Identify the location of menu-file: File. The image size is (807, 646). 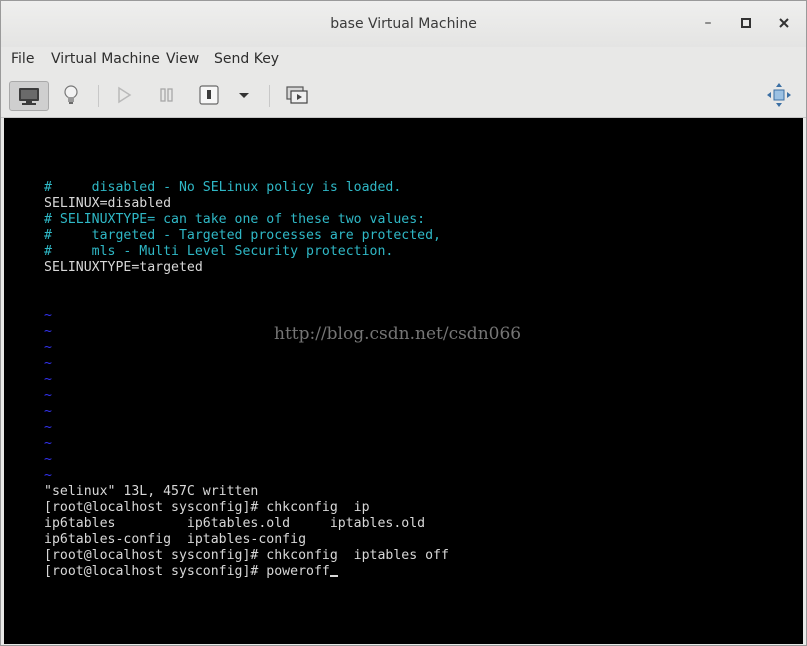
(22, 59).